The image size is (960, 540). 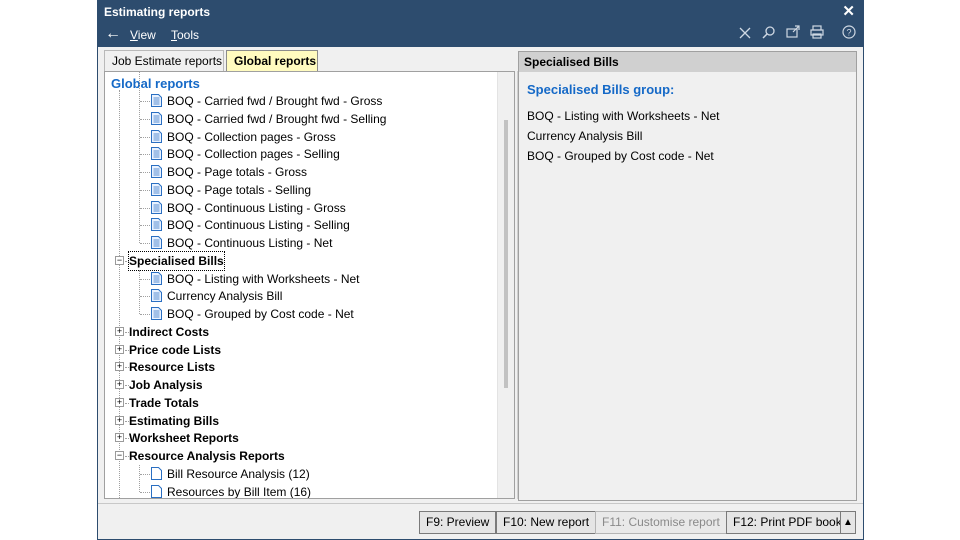 What do you see at coordinates (253, 154) in the screenshot?
I see `tree-report-label: BOQ - Collection pages - Selling` at bounding box center [253, 154].